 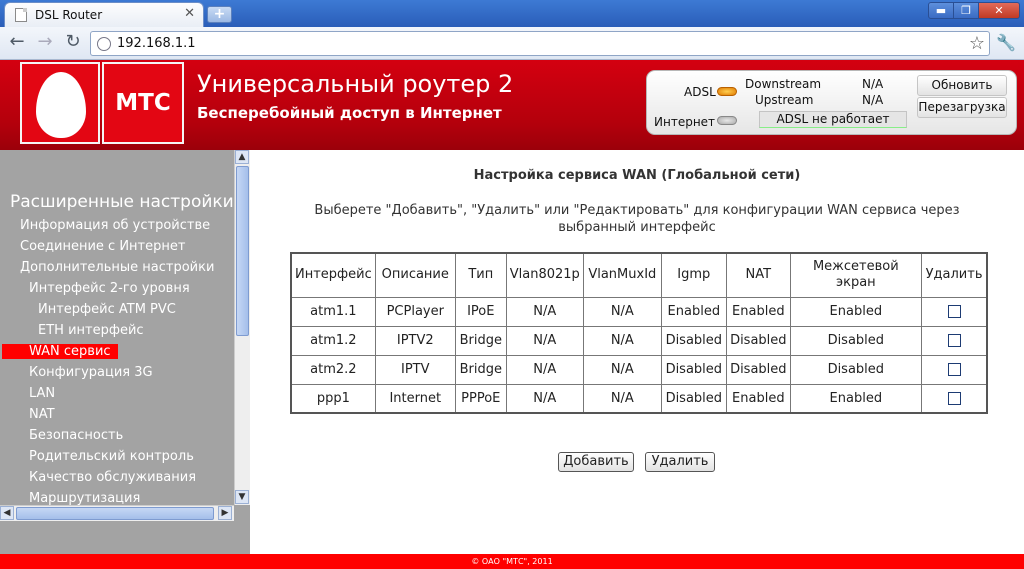 I want to click on mts-egg-logo, so click(x=60, y=103).